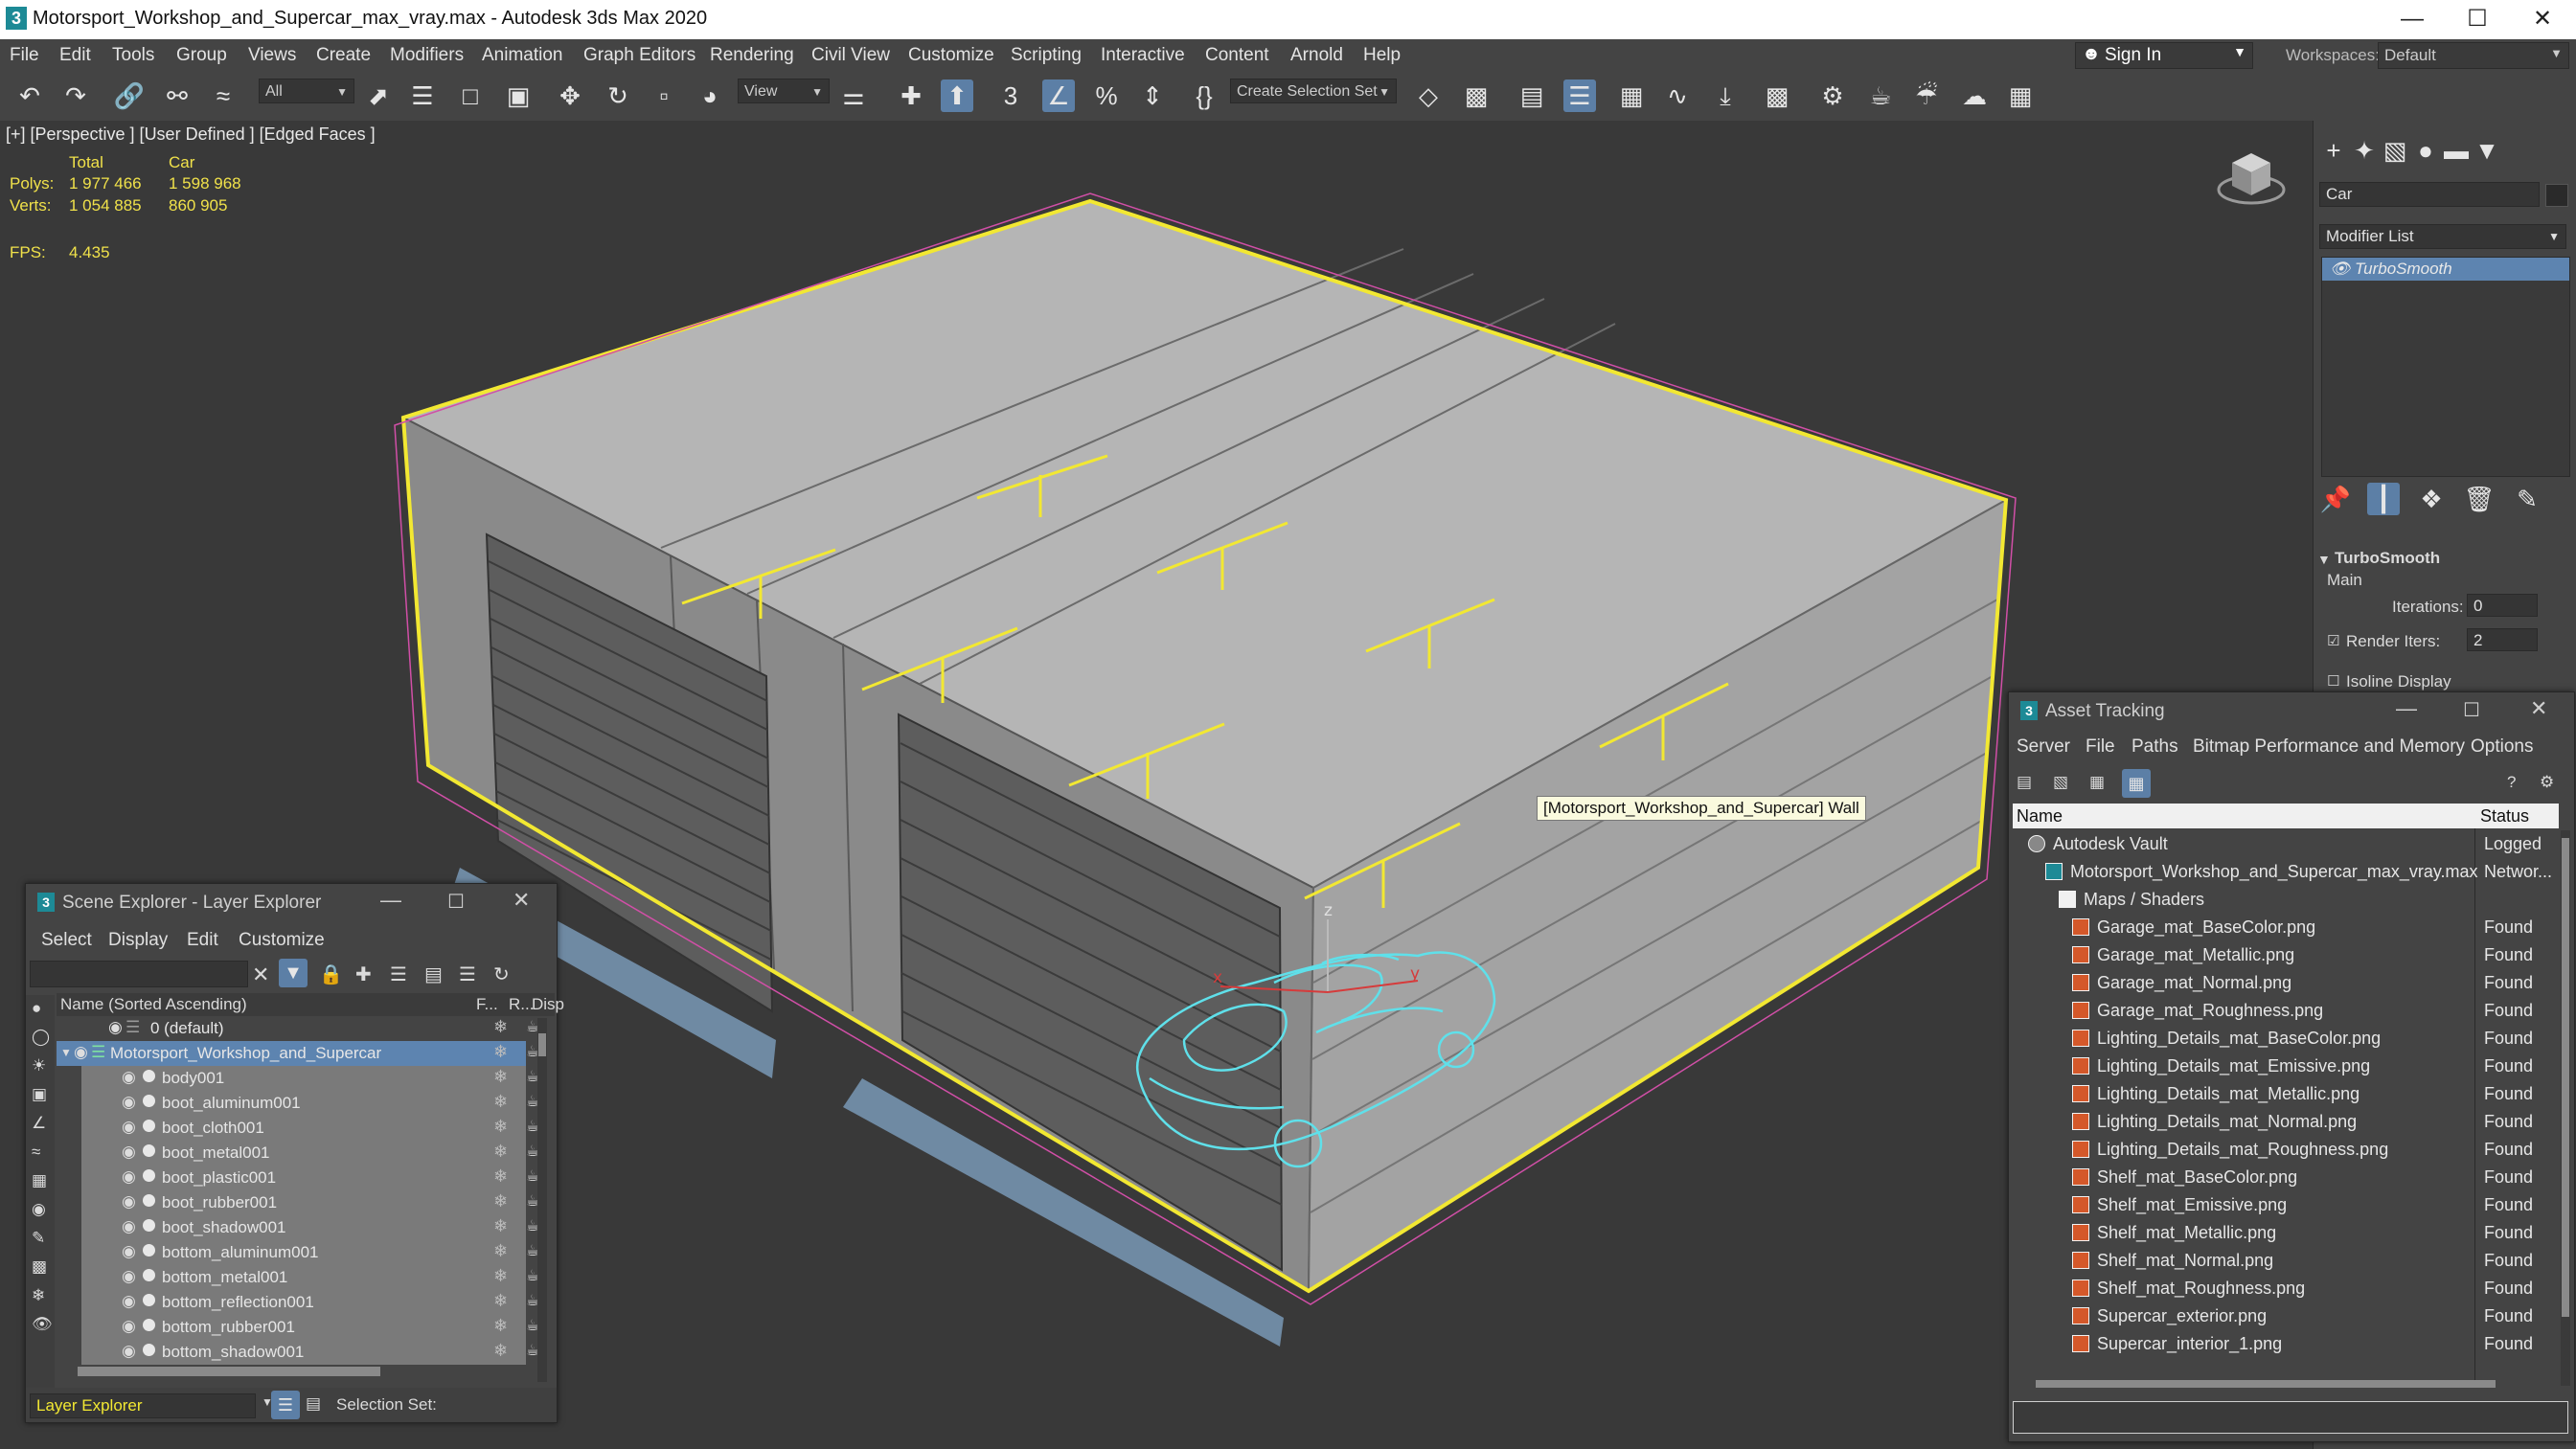  Describe the element at coordinates (2285, 1094) in the screenshot. I see `table-row: Lighting_Details_mat_Metallic.png Found` at that location.